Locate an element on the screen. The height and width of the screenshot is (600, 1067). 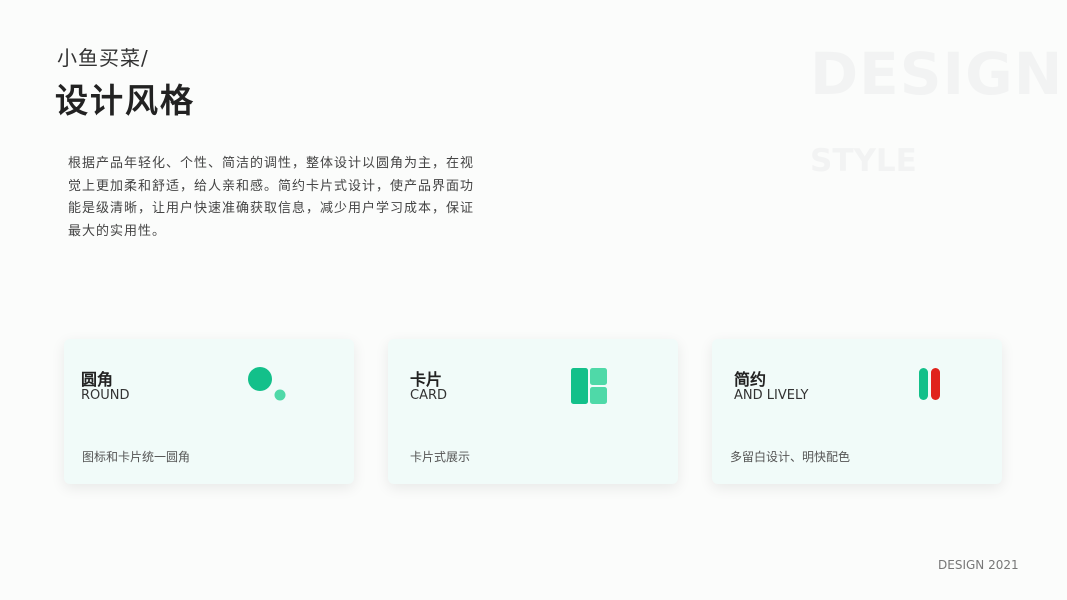
circles-icon is located at coordinates (267, 384).